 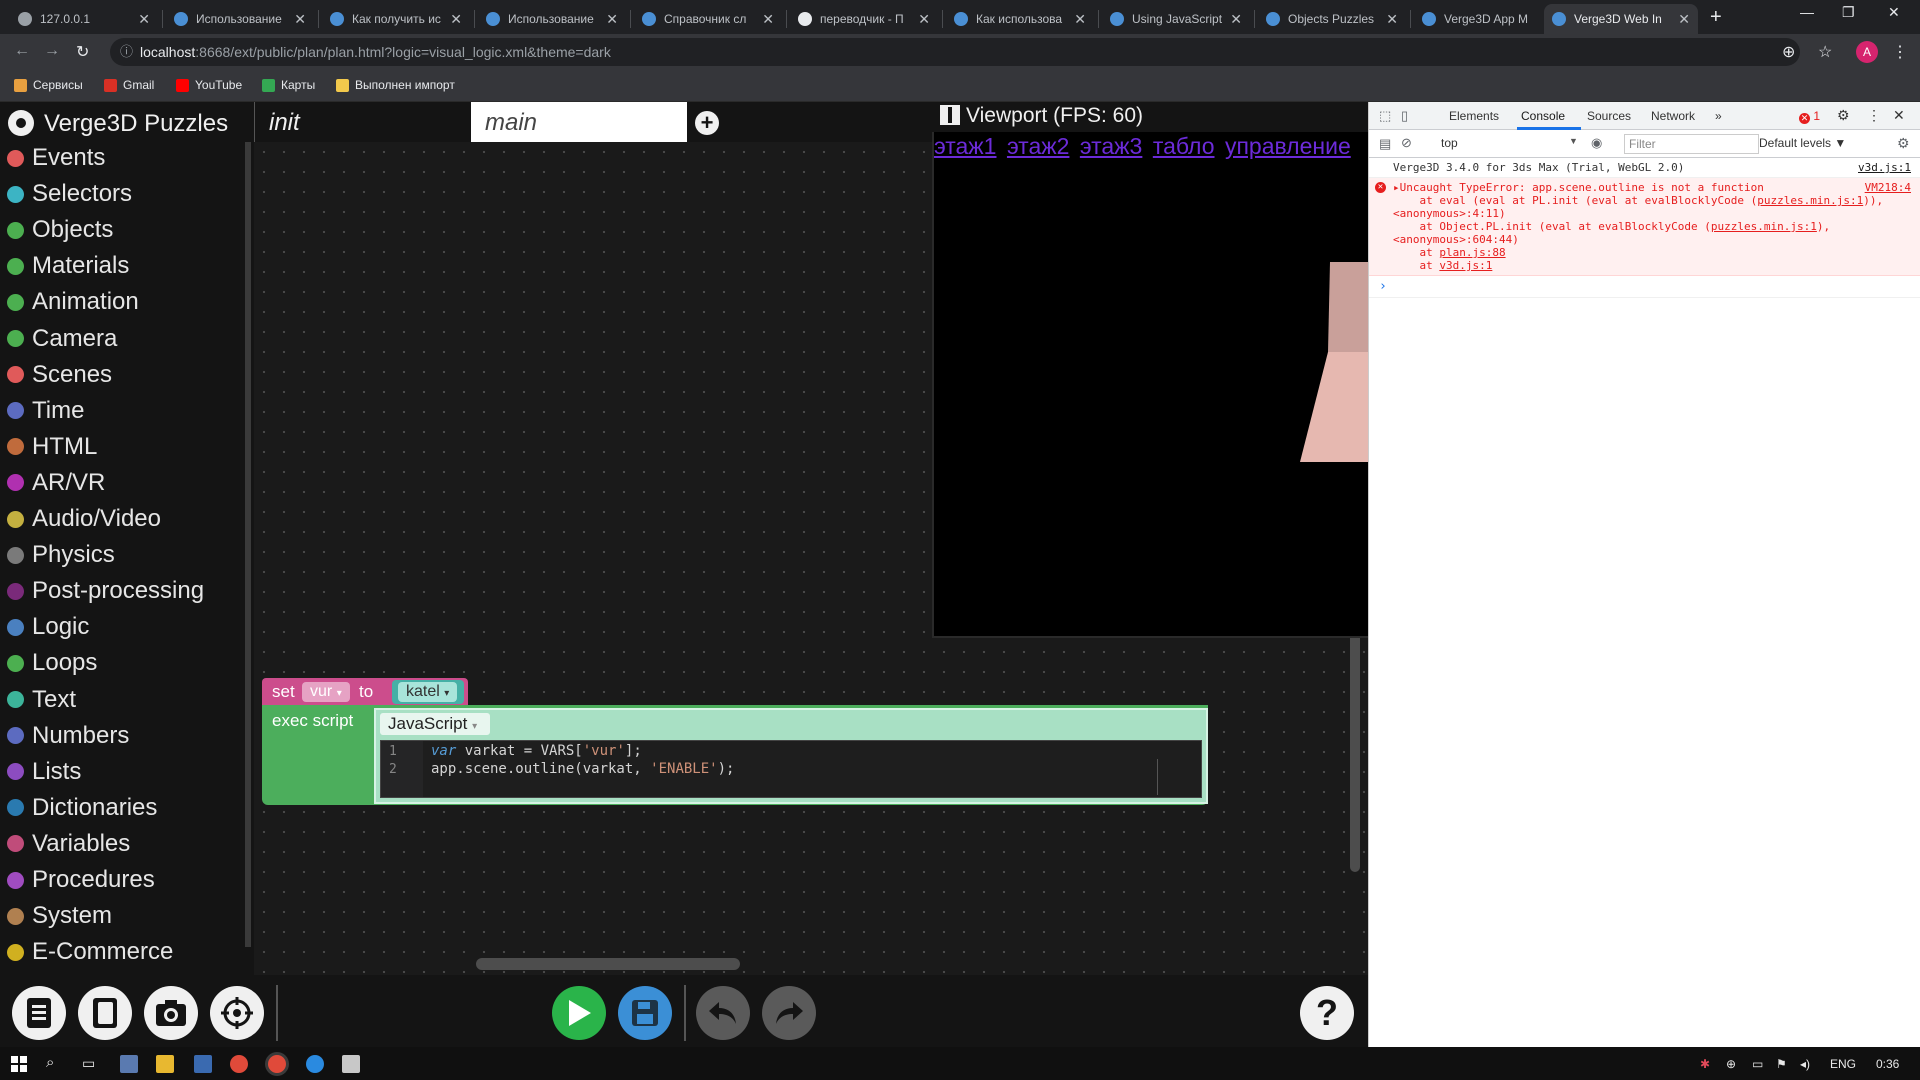 I want to click on pause-icon, so click(x=950, y=115).